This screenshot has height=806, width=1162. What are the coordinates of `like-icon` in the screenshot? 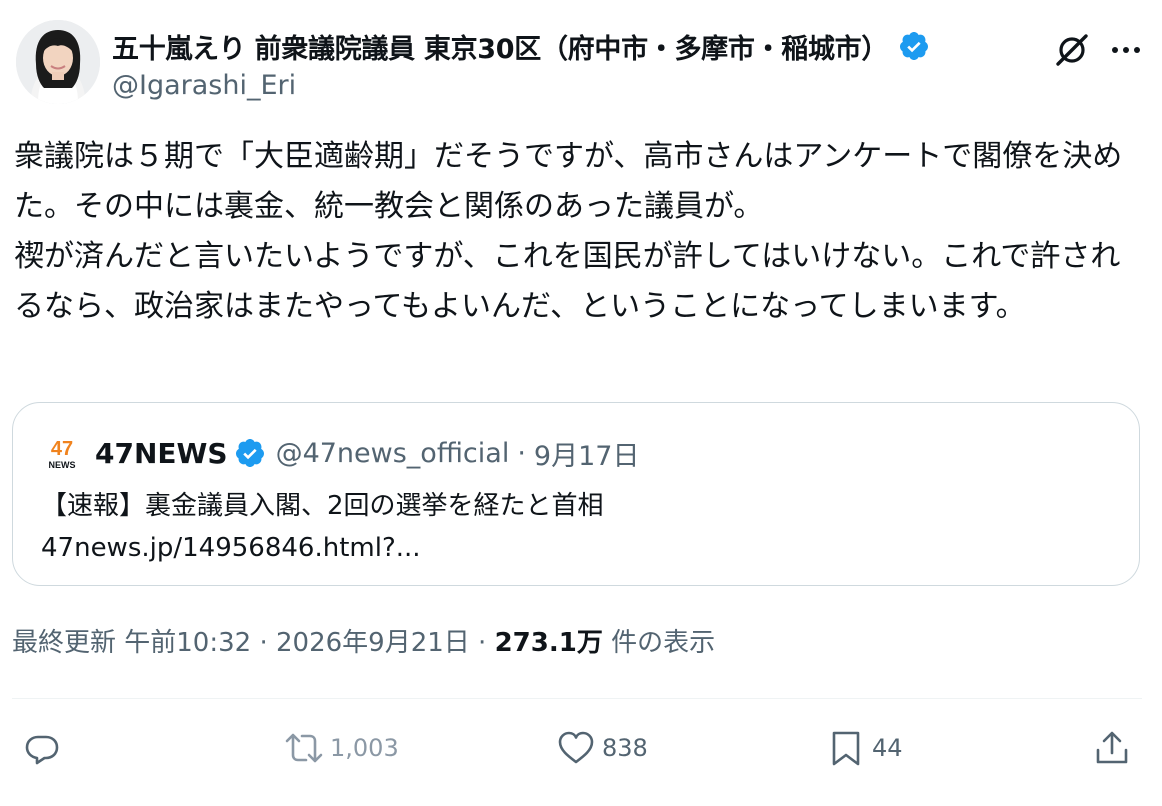 It's located at (576, 747).